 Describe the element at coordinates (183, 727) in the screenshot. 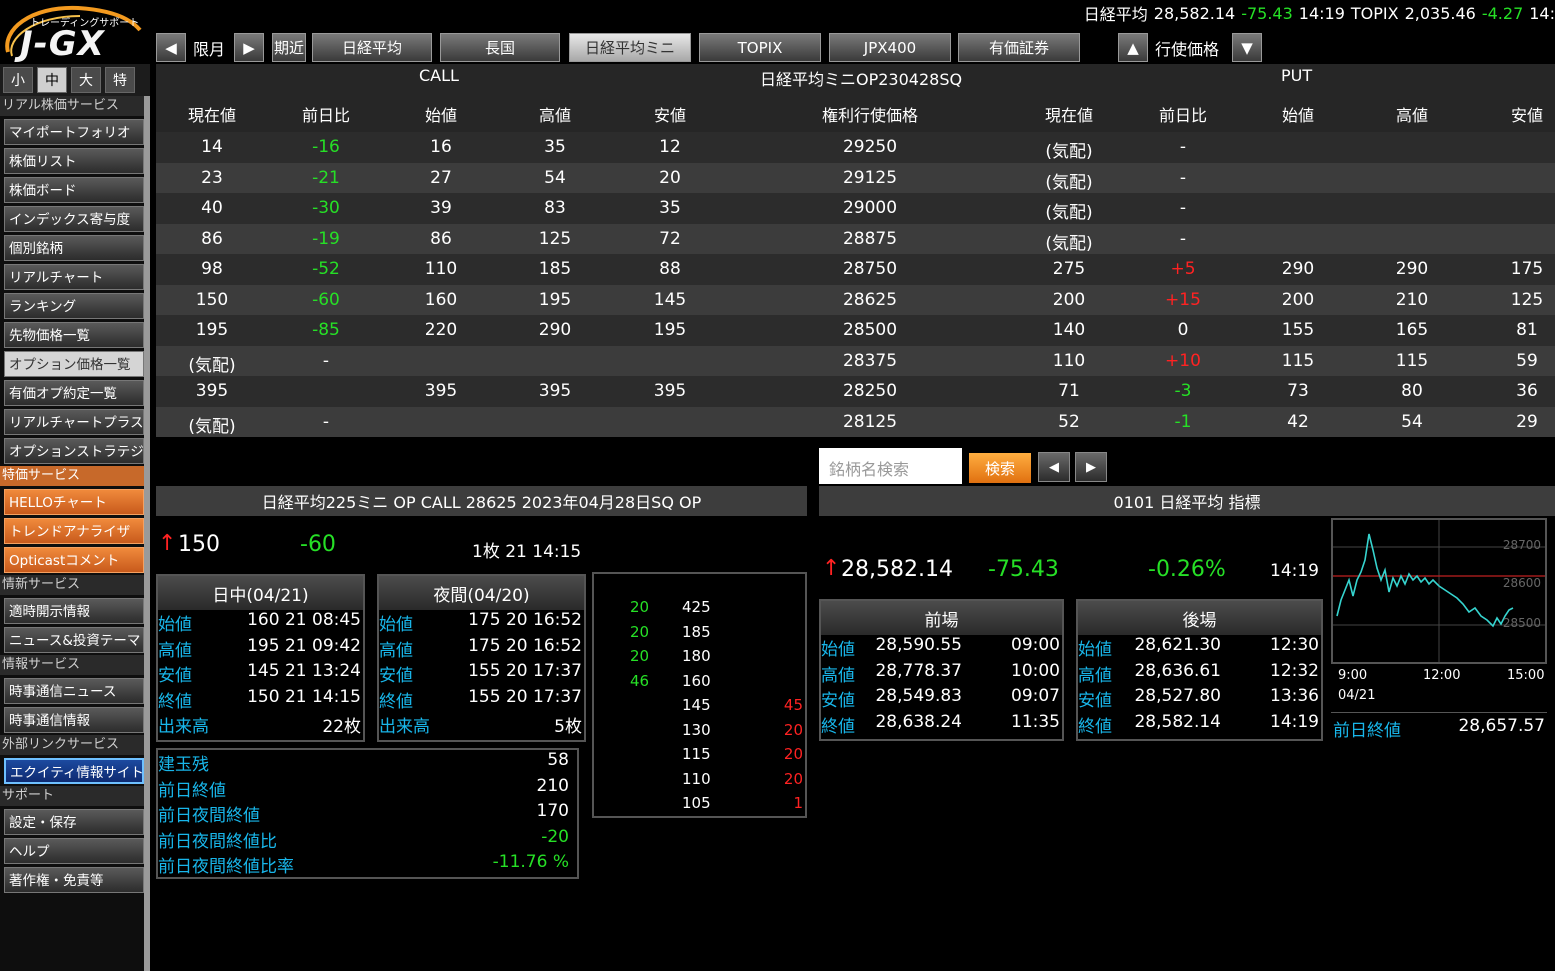

I see `stat-label: 出来高` at that location.